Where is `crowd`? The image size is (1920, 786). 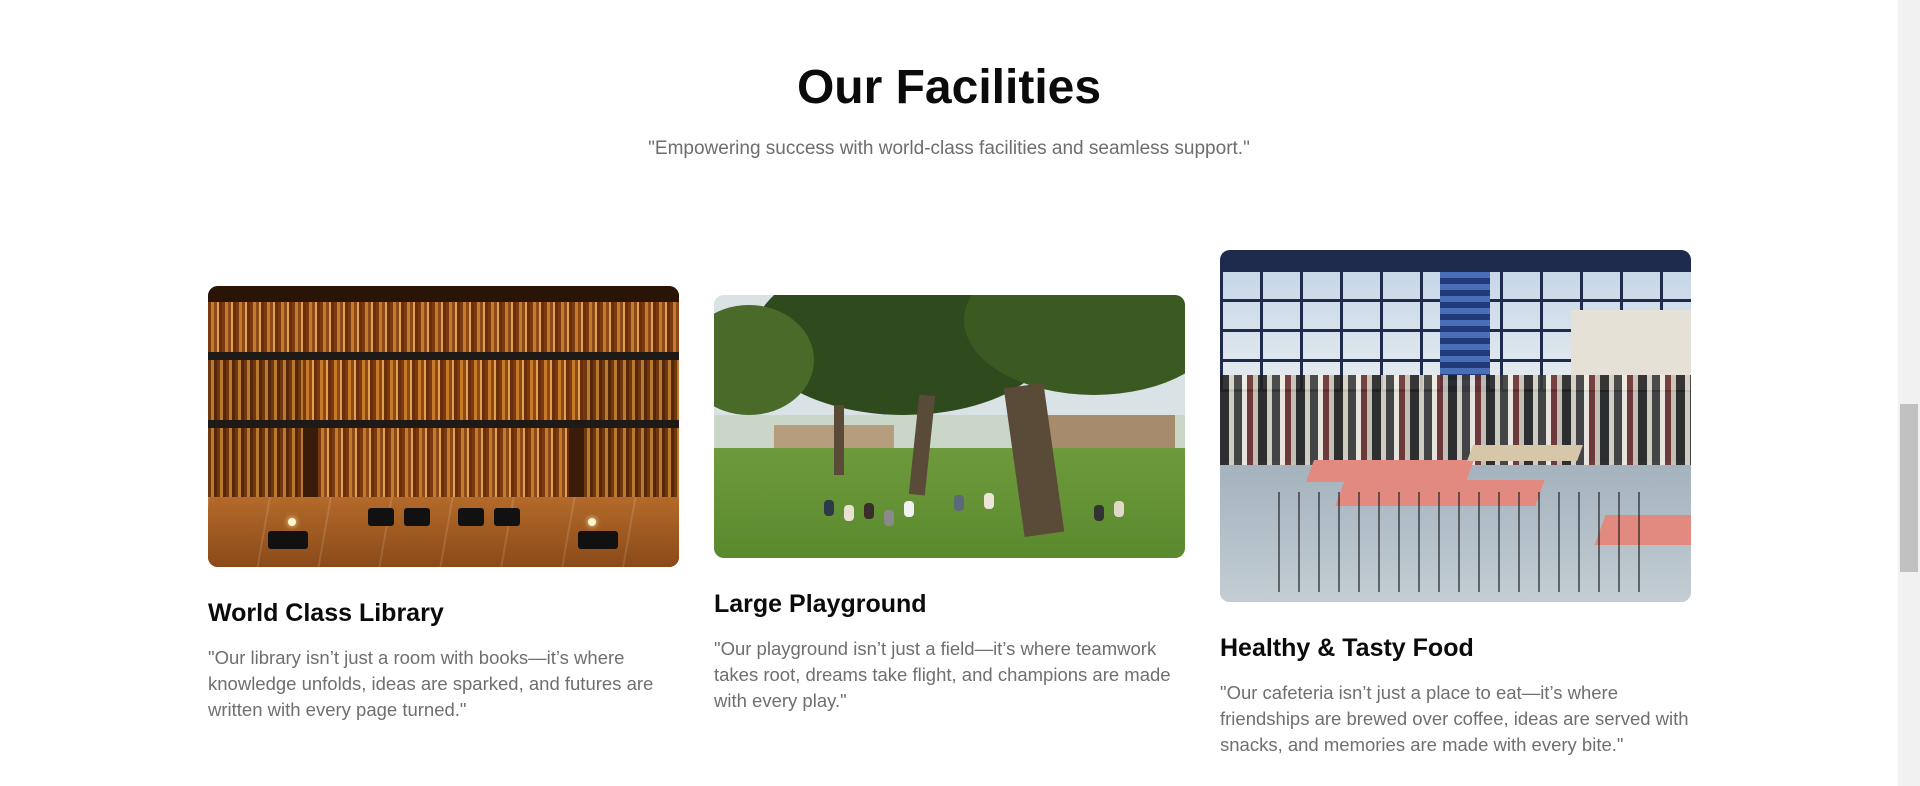 crowd is located at coordinates (1455, 420).